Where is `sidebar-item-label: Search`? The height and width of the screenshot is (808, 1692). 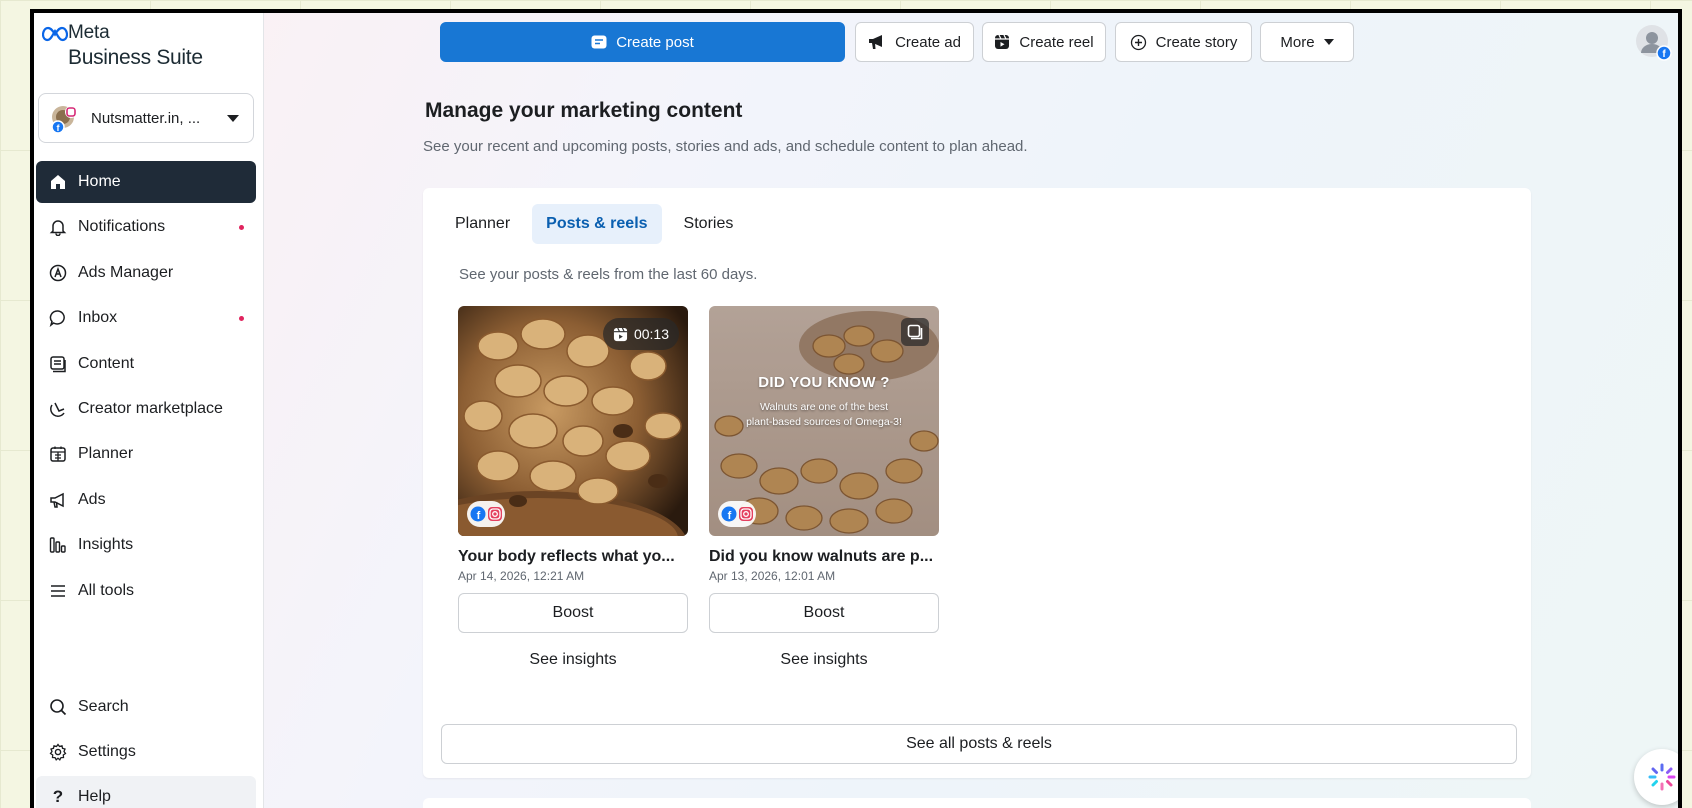 sidebar-item-label: Search is located at coordinates (103, 706).